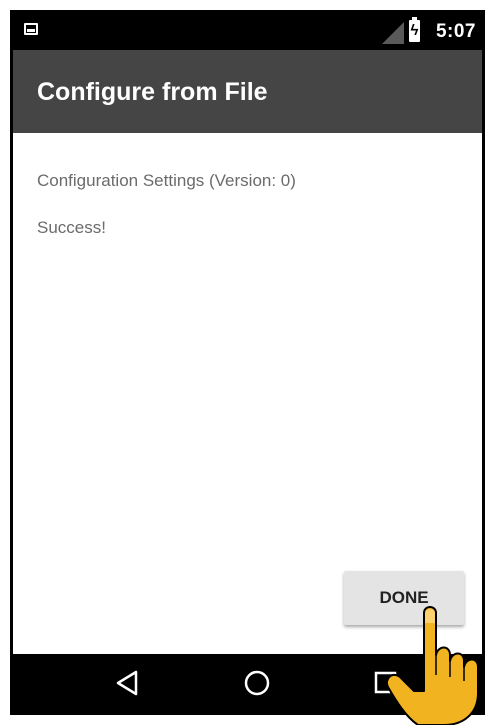 This screenshot has height=725, width=495. I want to click on battery-charging-icon: ϟ, so click(414, 29).